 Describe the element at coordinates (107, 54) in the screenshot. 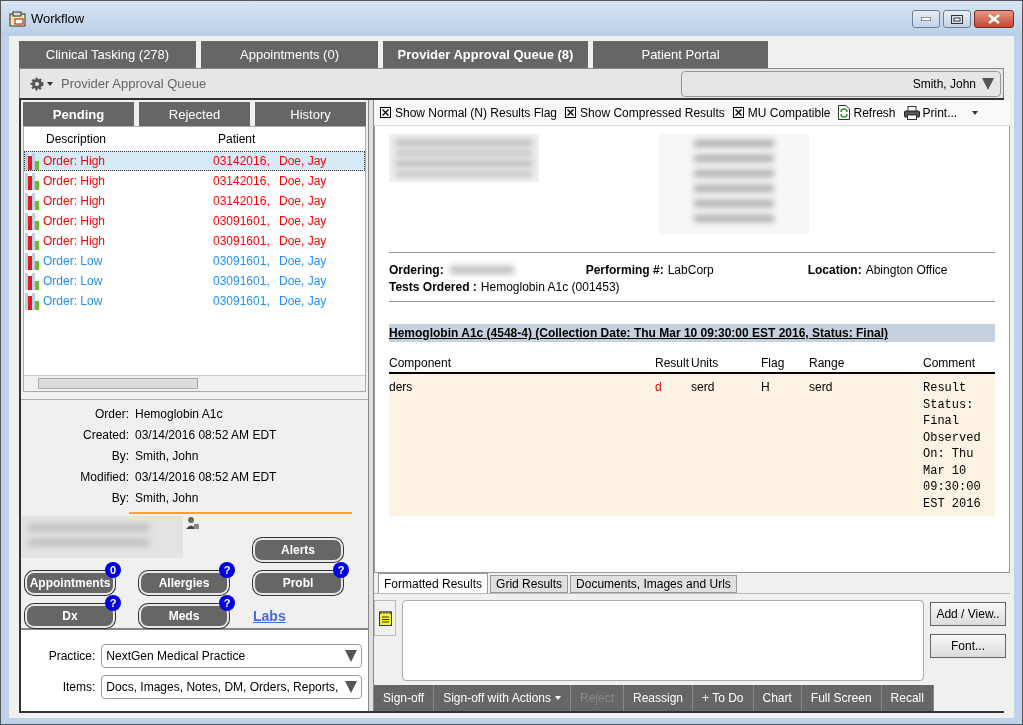

I see `tab: Clinical Tasking (278)` at that location.